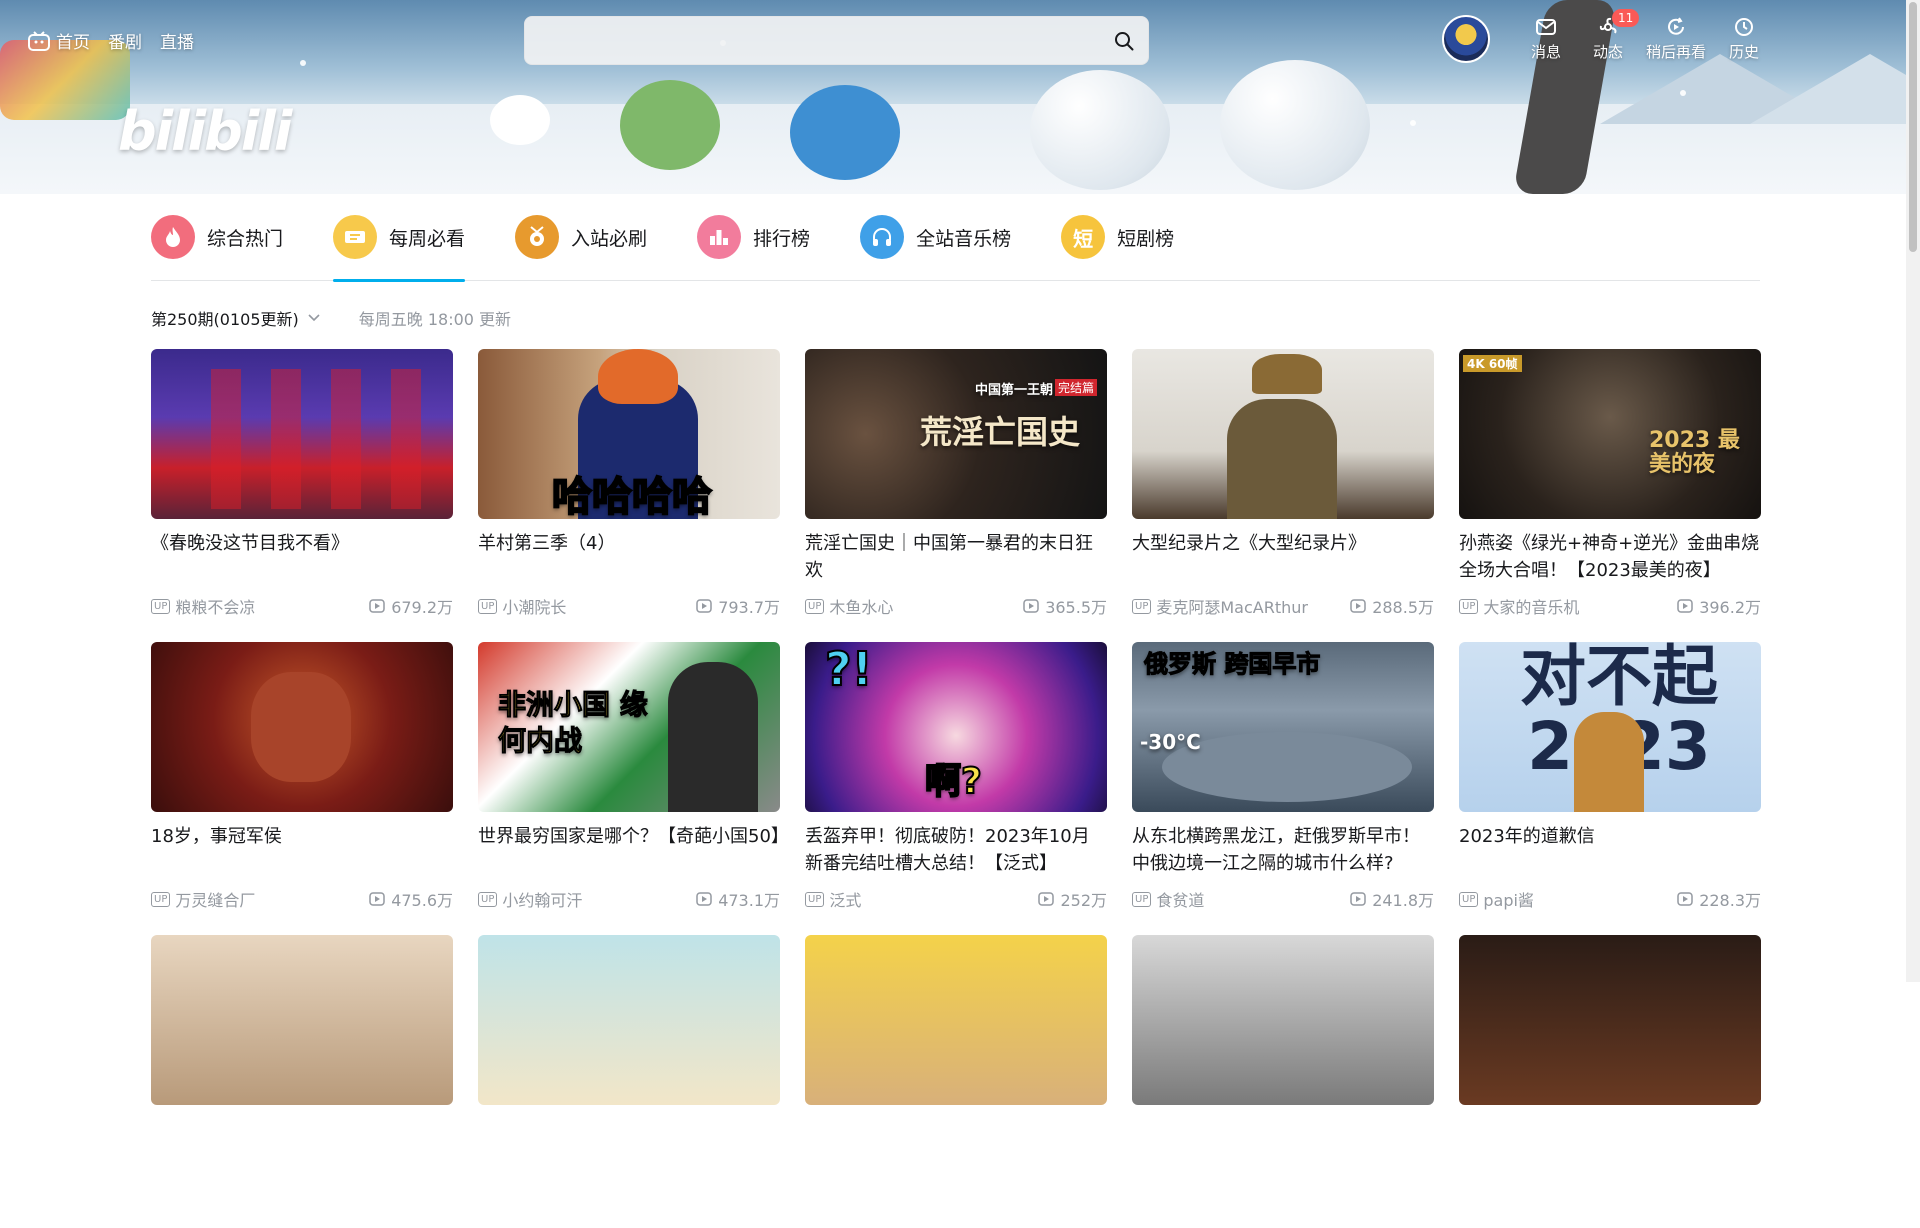 Image resolution: width=1920 pixels, height=1228 pixels. What do you see at coordinates (573, 723) in the screenshot?
I see `thumb-caption: 非洲小国 缘何内战` at bounding box center [573, 723].